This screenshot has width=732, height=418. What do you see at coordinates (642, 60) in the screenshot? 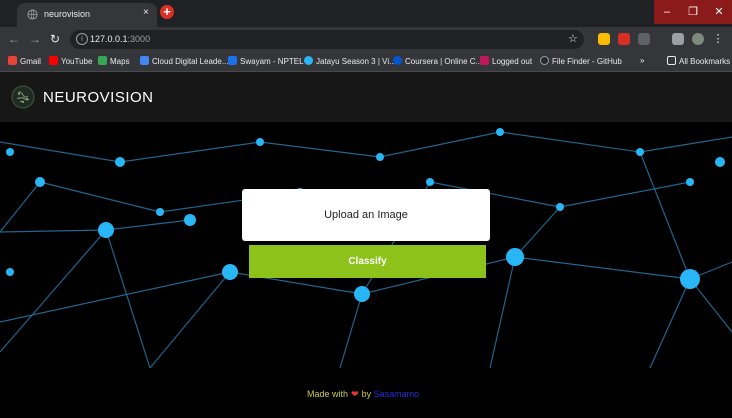
I see `more-bookmarks-button: »` at bounding box center [642, 60].